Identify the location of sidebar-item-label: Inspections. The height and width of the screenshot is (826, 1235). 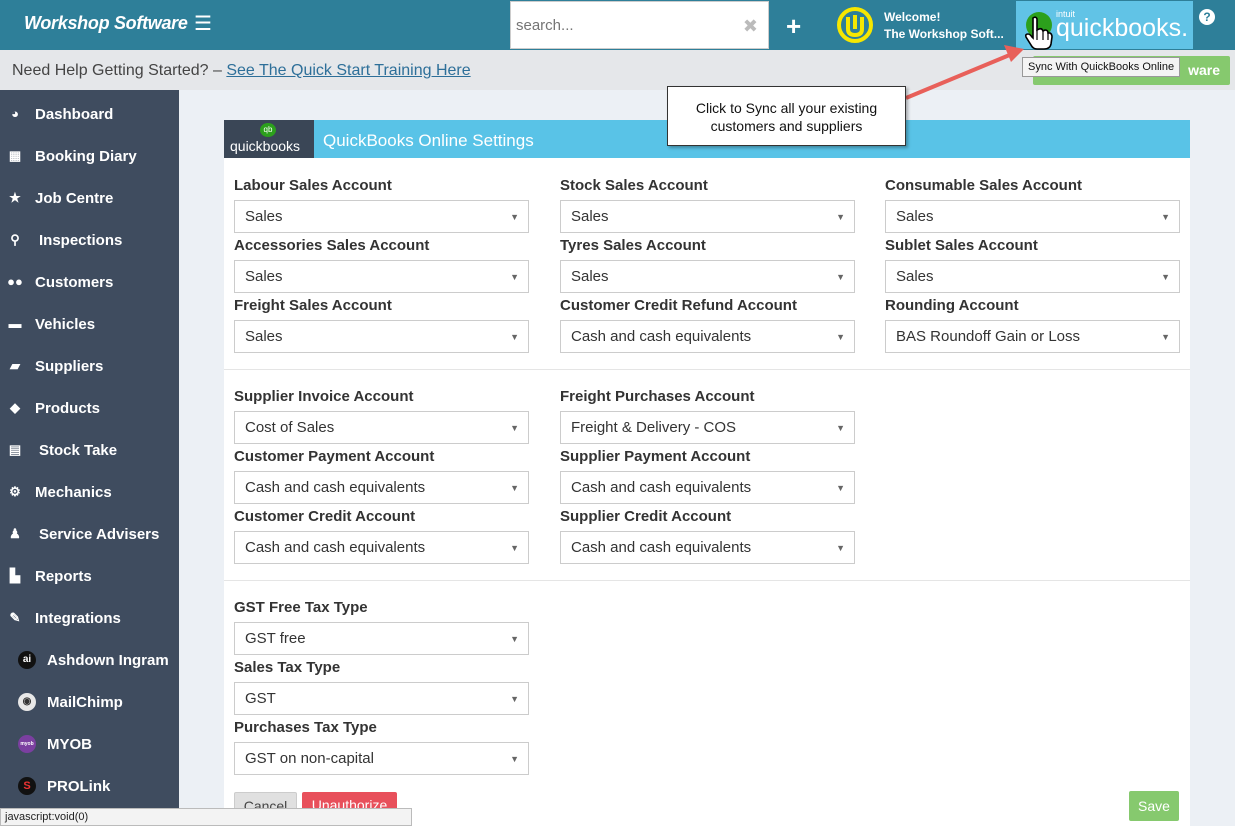
(81, 240).